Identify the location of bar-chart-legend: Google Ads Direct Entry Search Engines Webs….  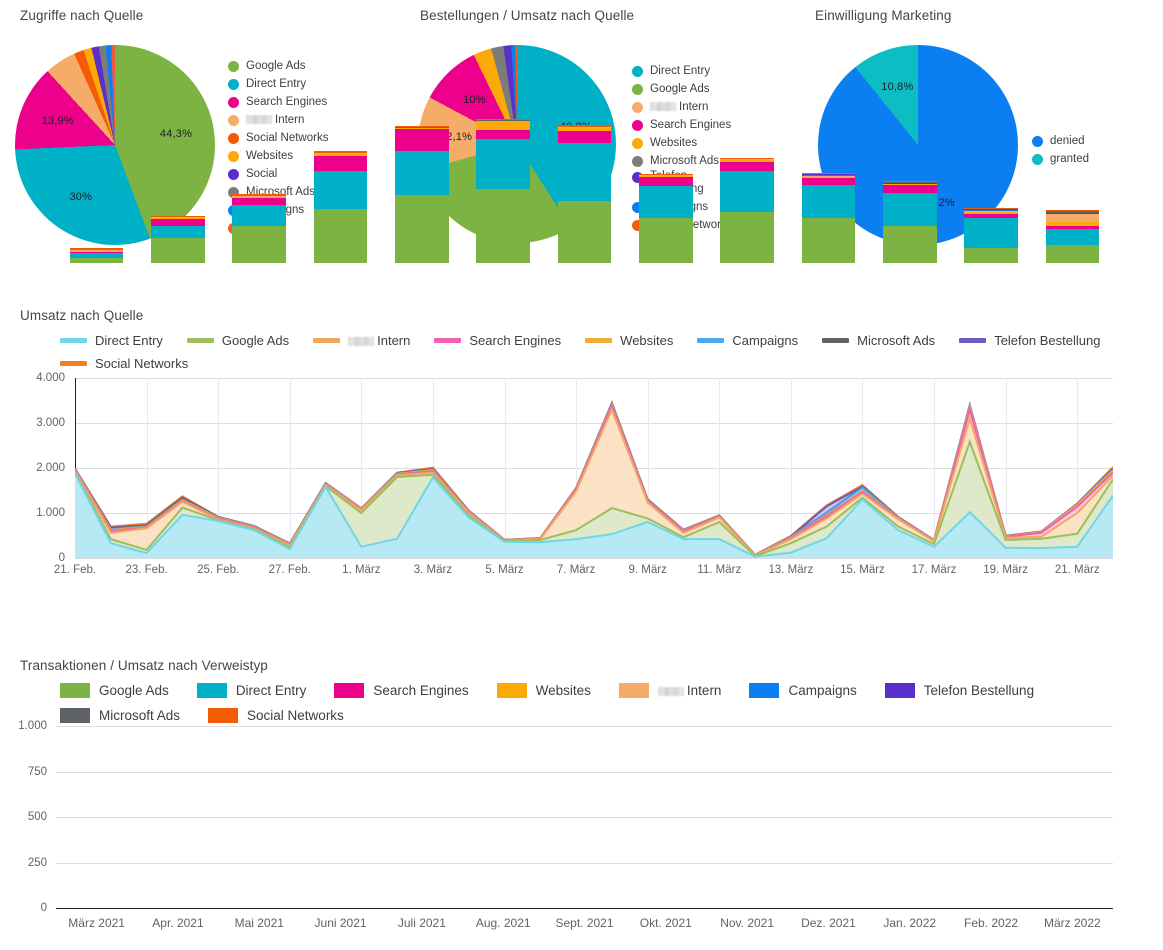
(611, 703).